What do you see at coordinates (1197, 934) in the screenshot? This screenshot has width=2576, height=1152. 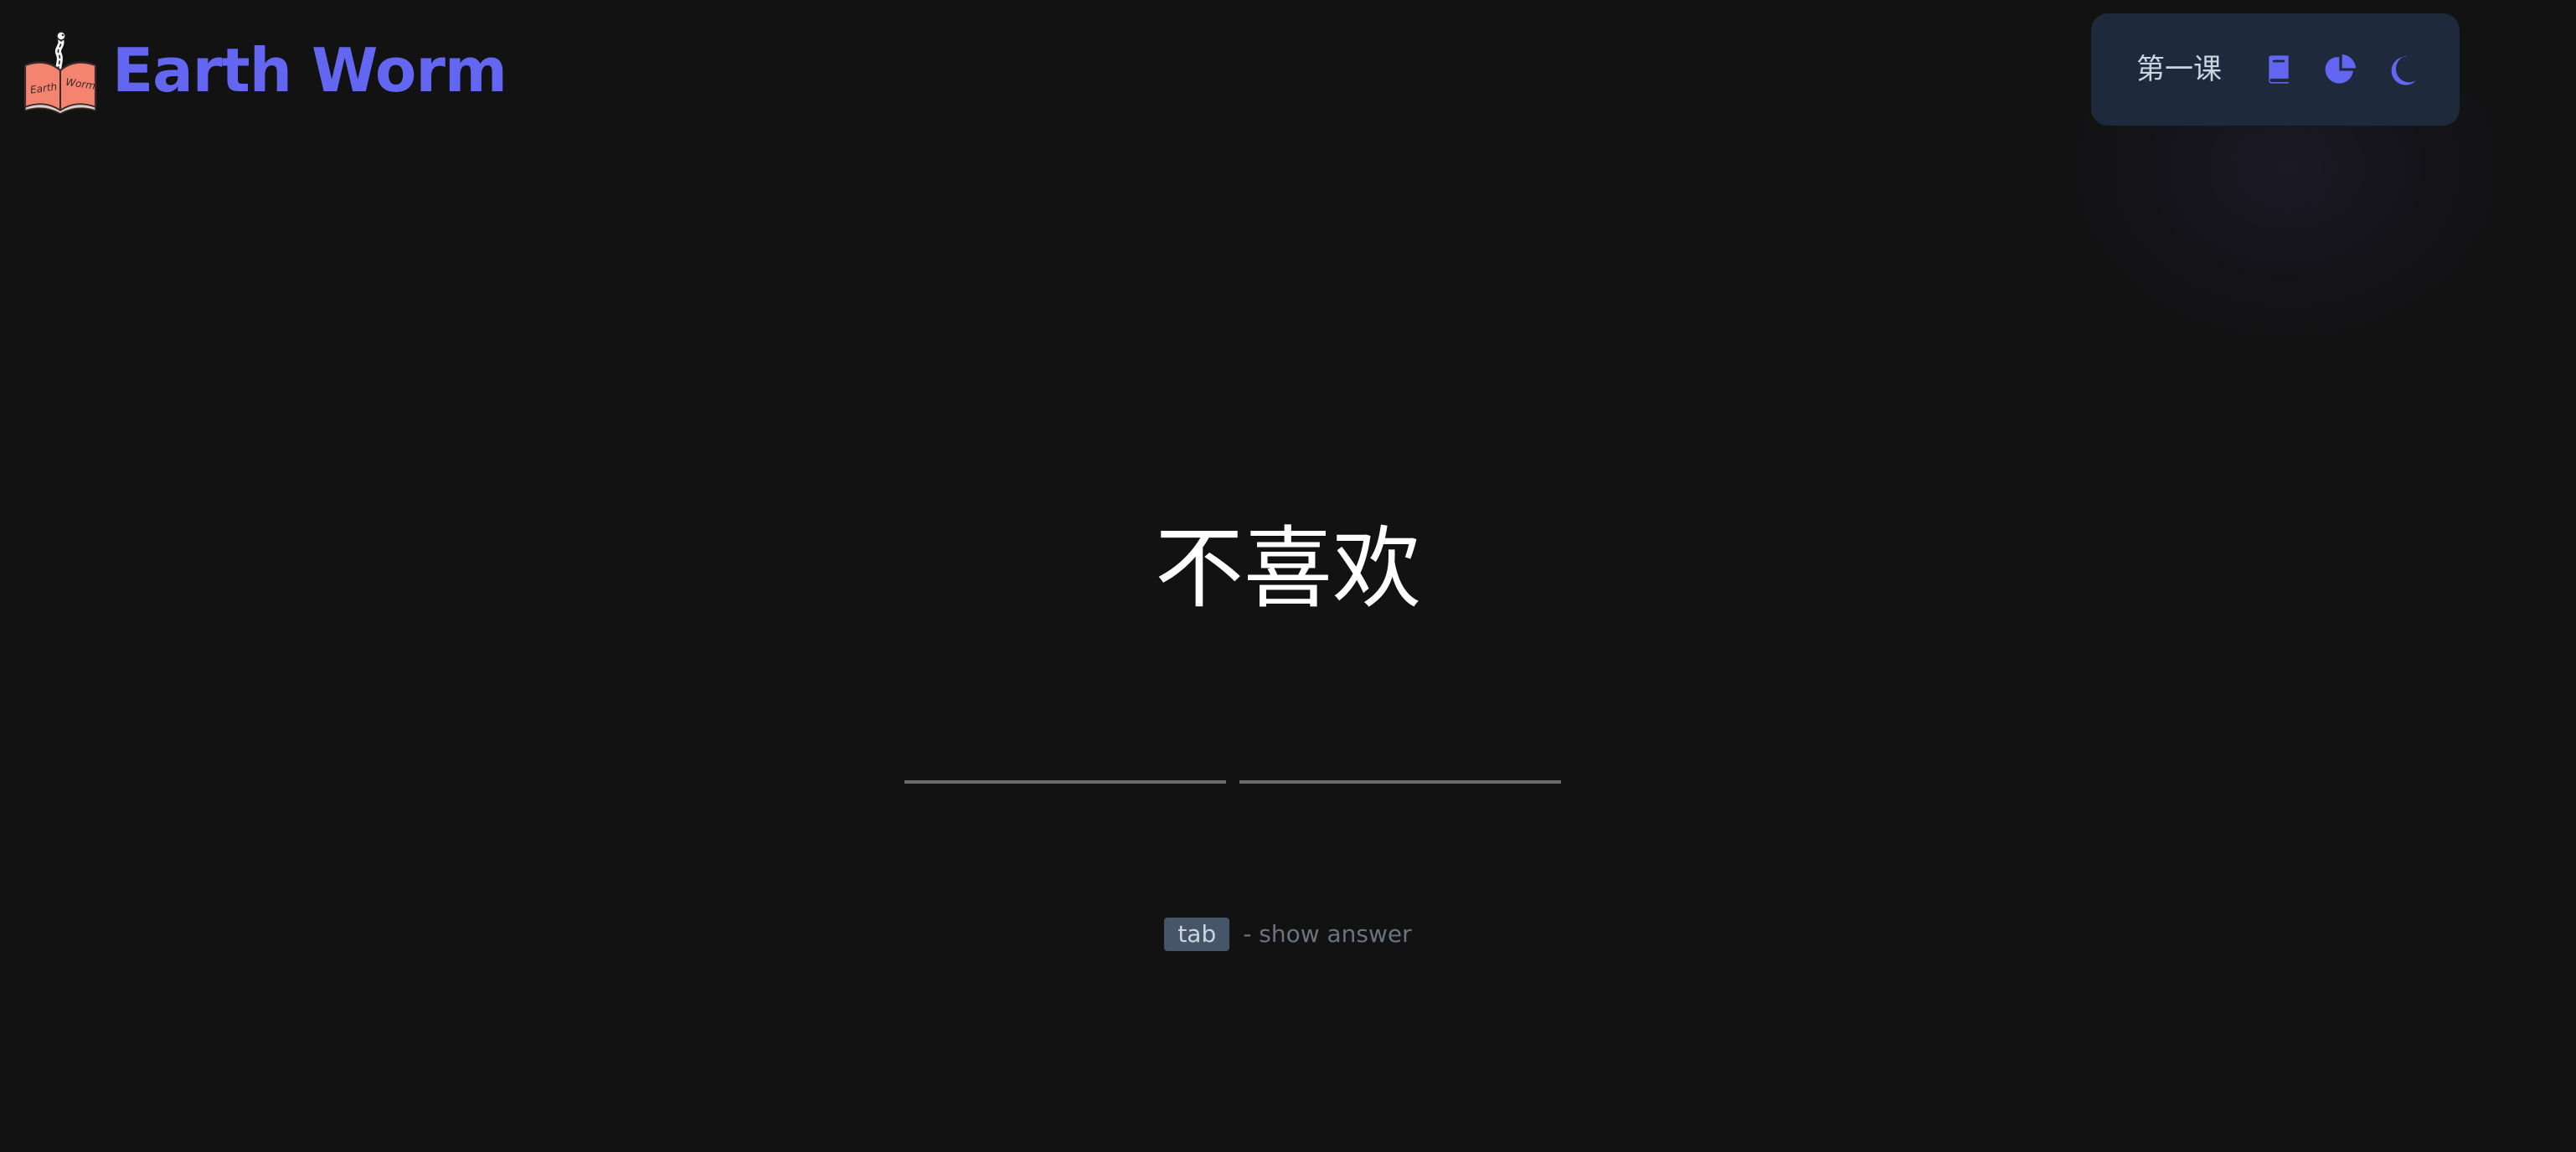 I see `tab-key-badge: tab` at bounding box center [1197, 934].